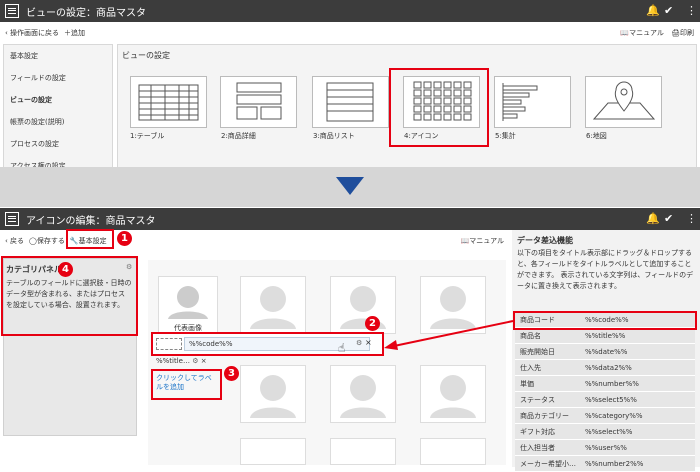 This screenshot has width=700, height=472. What do you see at coordinates (181, 361) in the screenshot?
I see `title-token-row: %%title… ⚙ ×` at bounding box center [181, 361].